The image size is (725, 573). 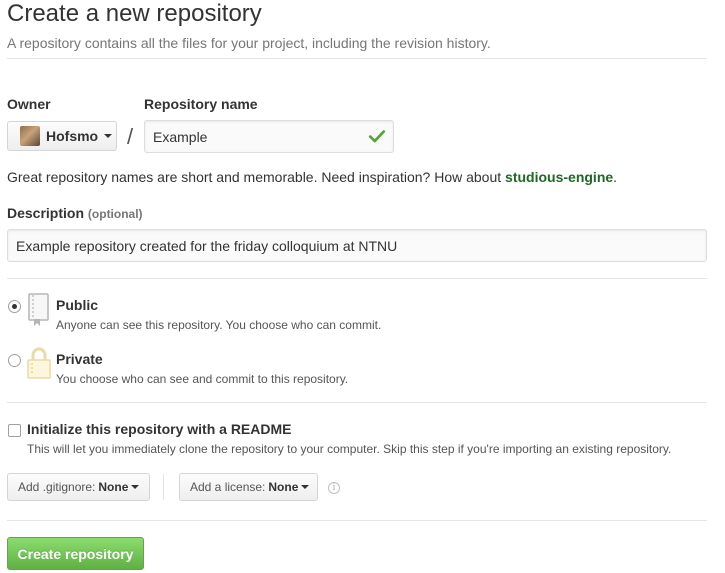 What do you see at coordinates (357, 245) in the screenshot?
I see `description-input` at bounding box center [357, 245].